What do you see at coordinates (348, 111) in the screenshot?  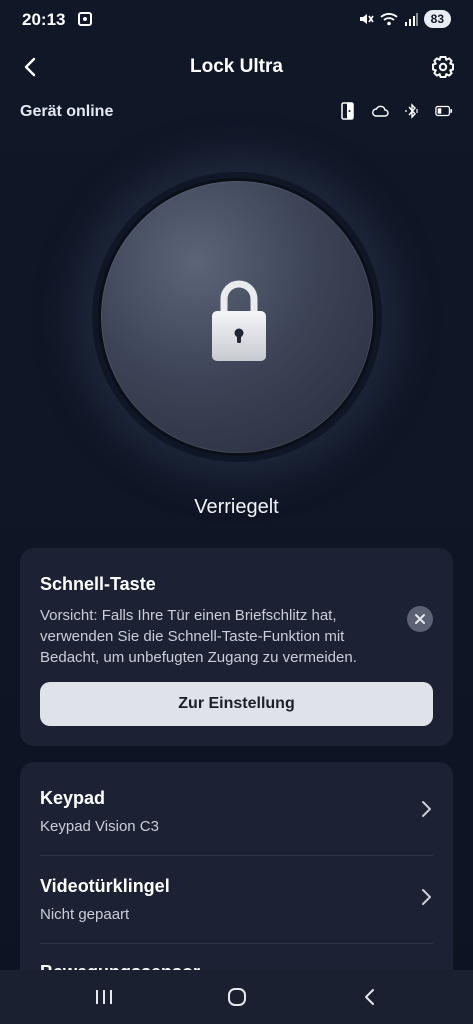 I see `door-sensor-icon` at bounding box center [348, 111].